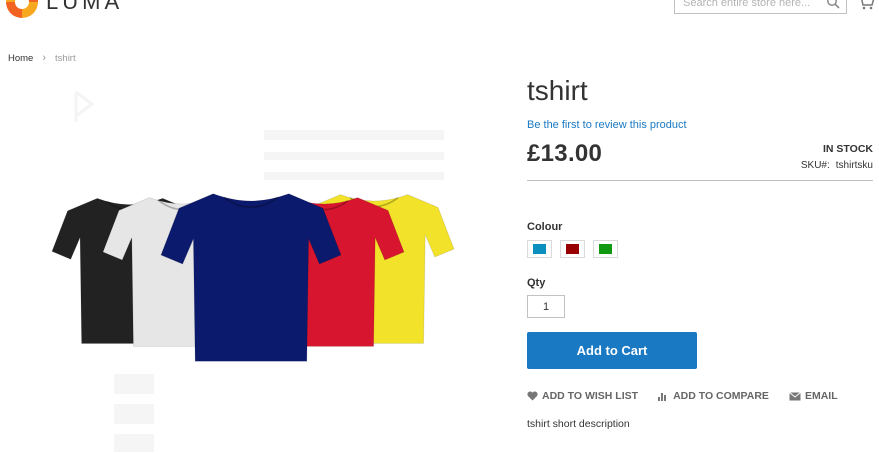 The image size is (879, 453). Describe the element at coordinates (866, 5) in the screenshot. I see `cart-icon` at that location.